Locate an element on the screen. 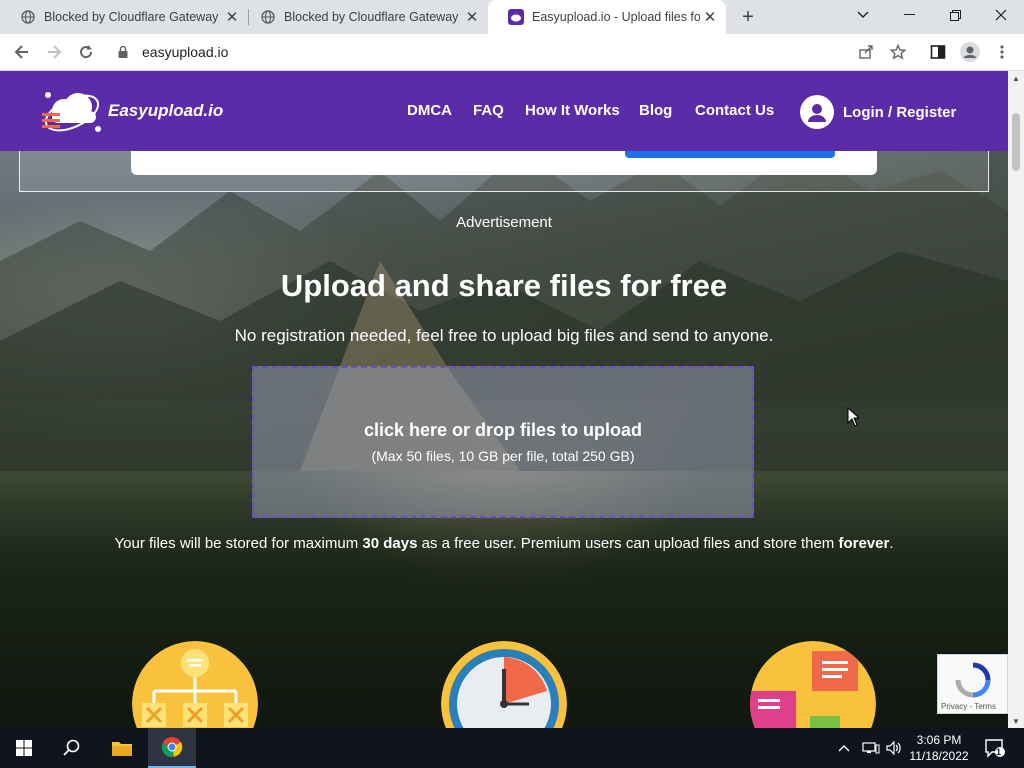 The image size is (1024, 768). page-scrollbar: ▲ ▼ is located at coordinates (1016, 399).